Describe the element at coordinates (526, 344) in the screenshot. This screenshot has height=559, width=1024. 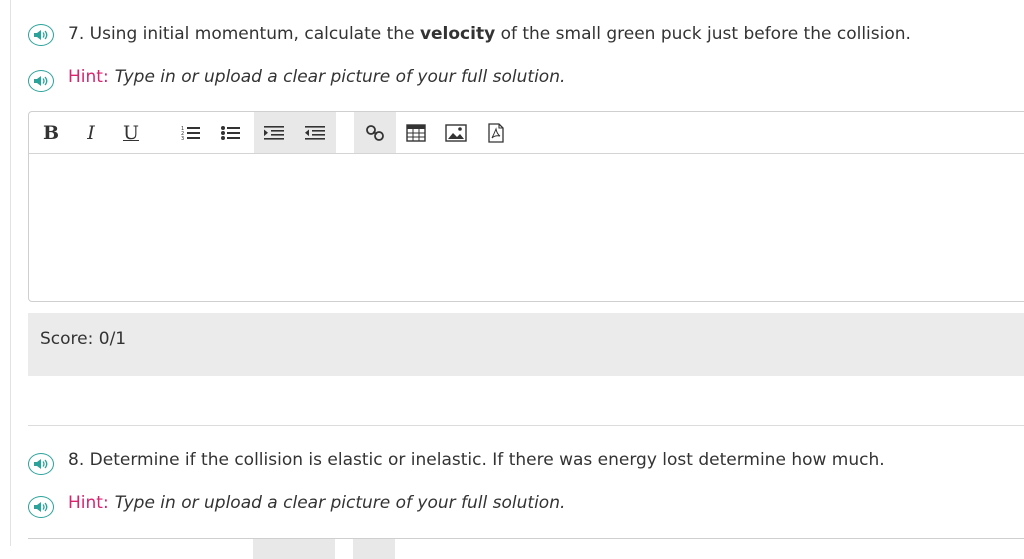
I see `score-panel: Score: 0/1` at that location.